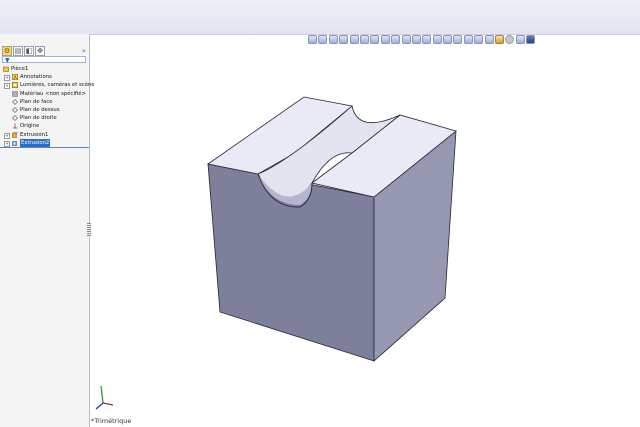  What do you see at coordinates (44, 69) in the screenshot?
I see `tree-root: Pièce1` at bounding box center [44, 69].